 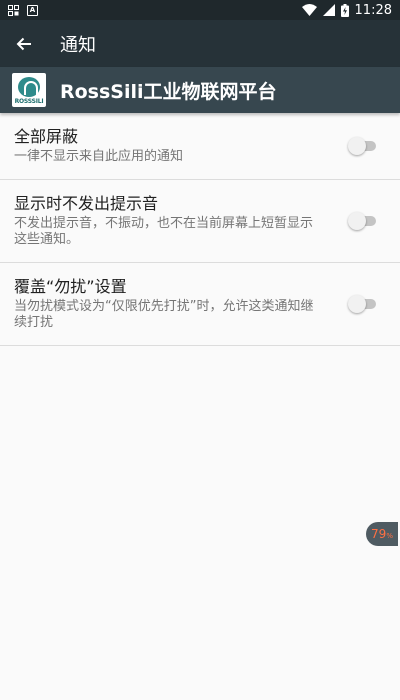 I want to click on setting-title: 全部屏蔽, so click(x=46, y=136).